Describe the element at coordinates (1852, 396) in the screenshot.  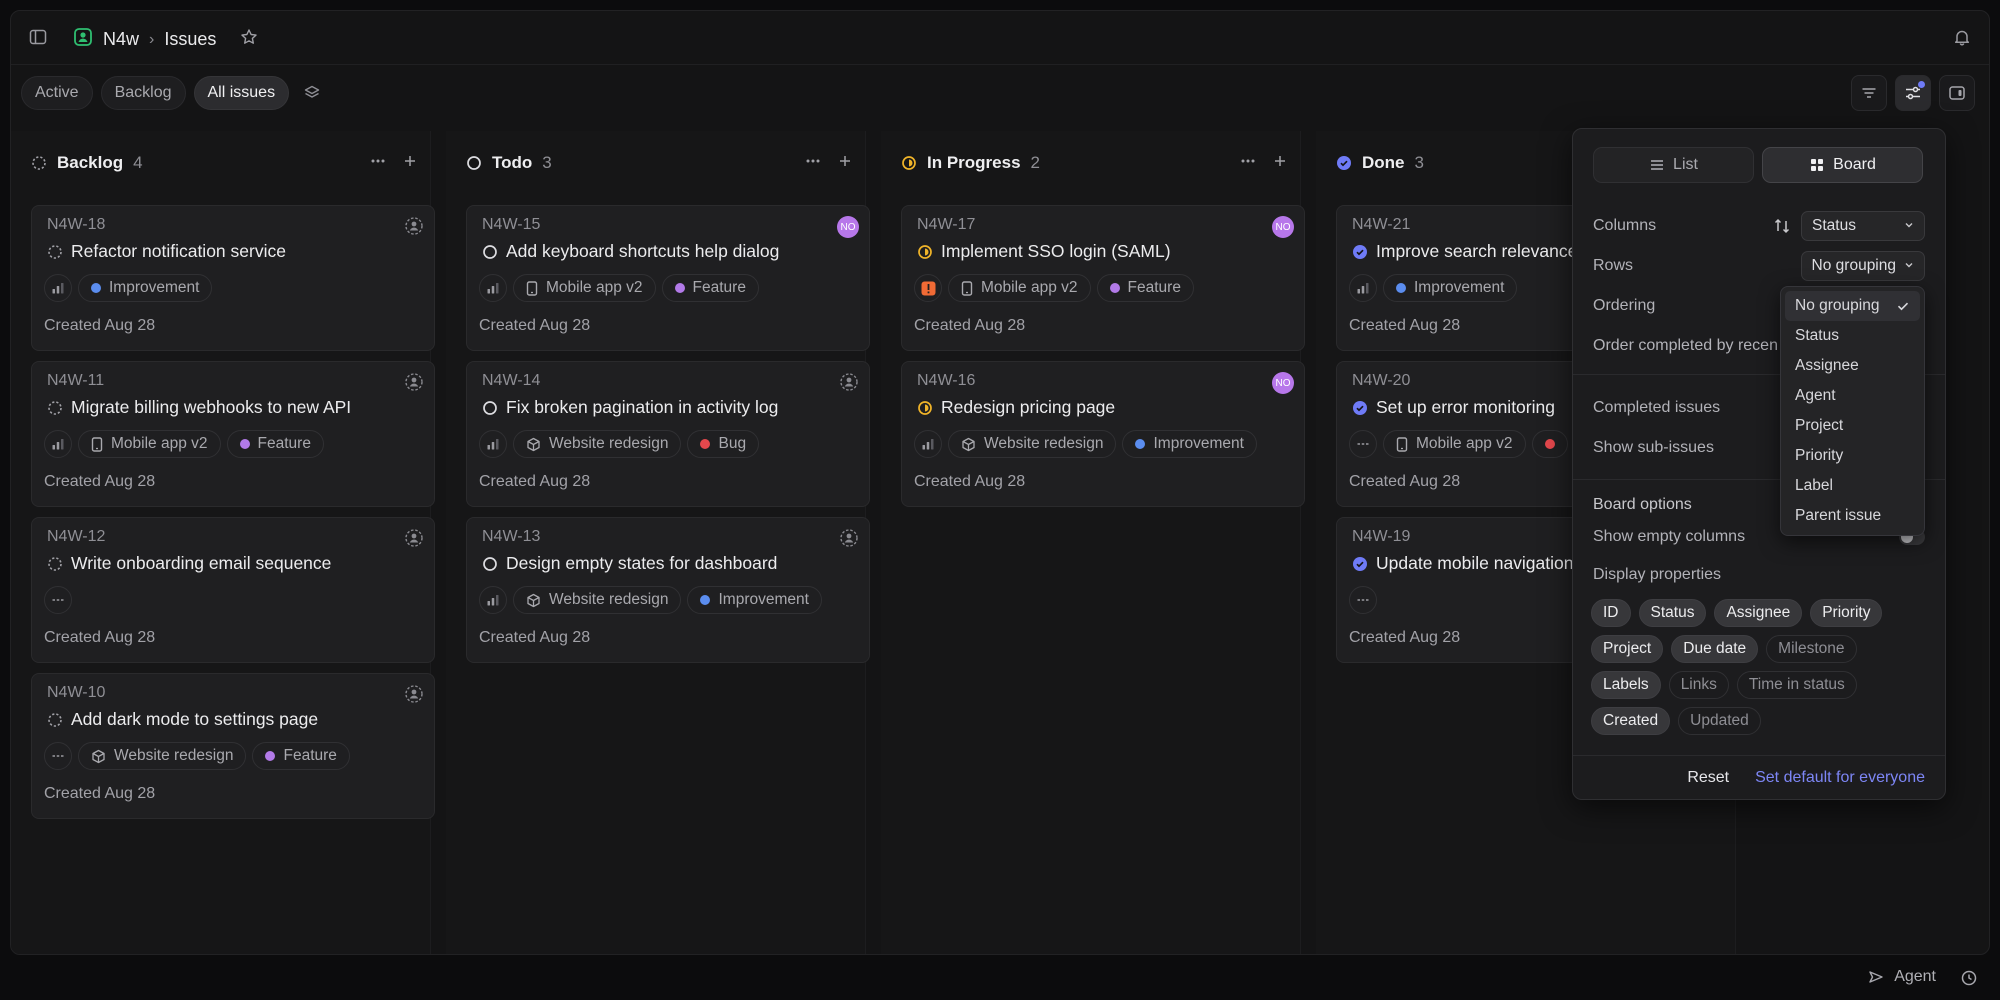
I see `rows-option-agent: Agent` at that location.